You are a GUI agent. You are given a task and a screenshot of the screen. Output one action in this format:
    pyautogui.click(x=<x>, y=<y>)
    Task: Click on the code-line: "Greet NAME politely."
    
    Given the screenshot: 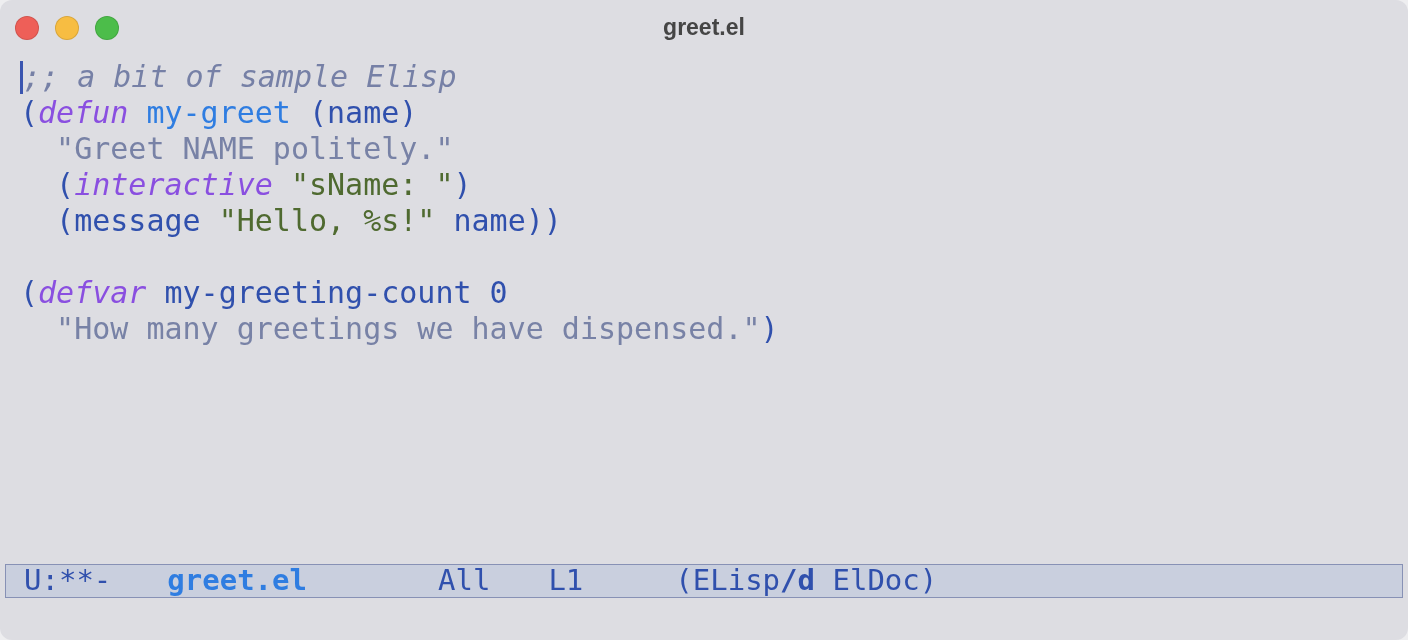 What is the action you would take?
    pyautogui.click(x=254, y=149)
    